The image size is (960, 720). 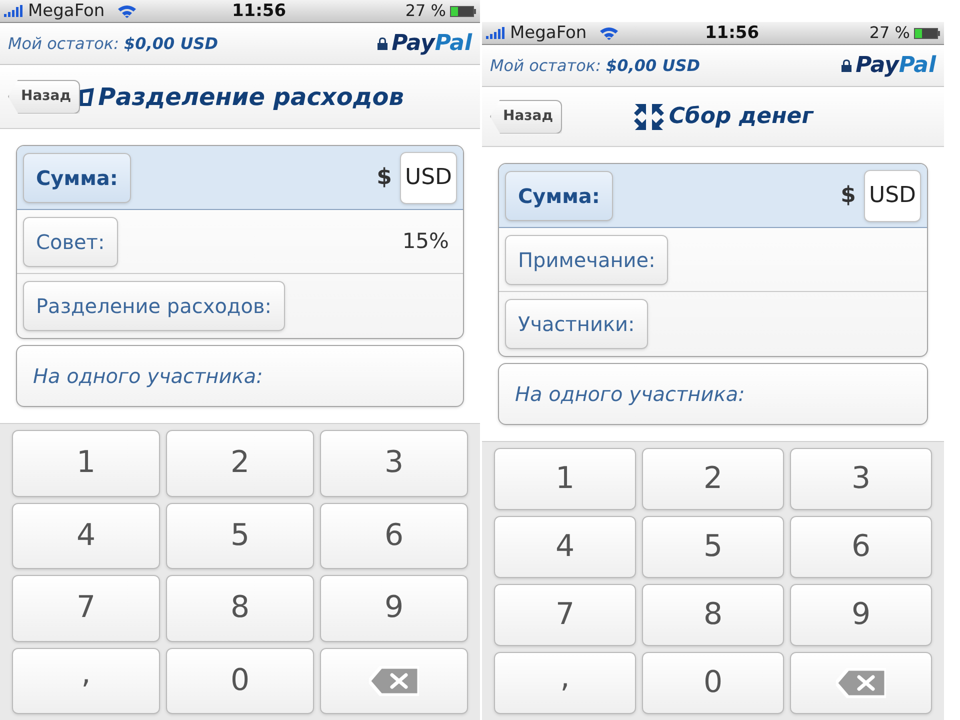 What do you see at coordinates (70, 241) in the screenshot?
I see `field-label-button: Совет:` at bounding box center [70, 241].